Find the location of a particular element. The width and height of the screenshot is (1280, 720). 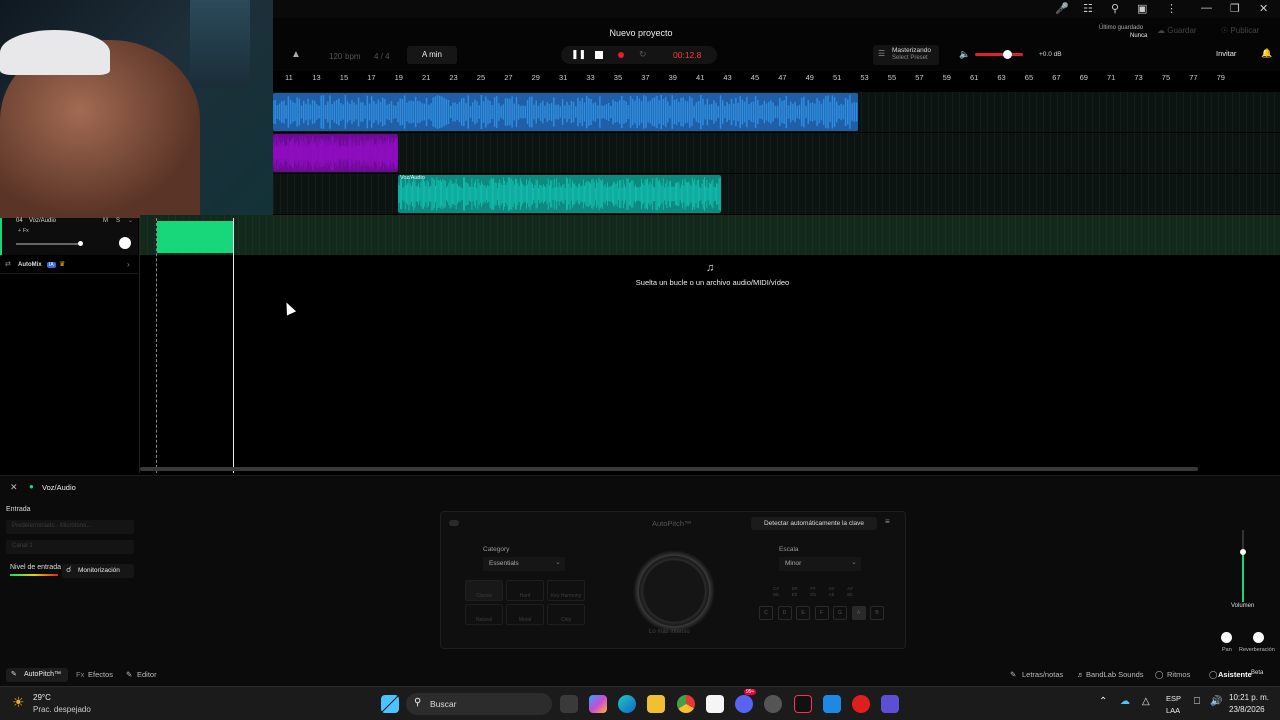

project-title: Nuevo proyecto is located at coordinates (641, 33).